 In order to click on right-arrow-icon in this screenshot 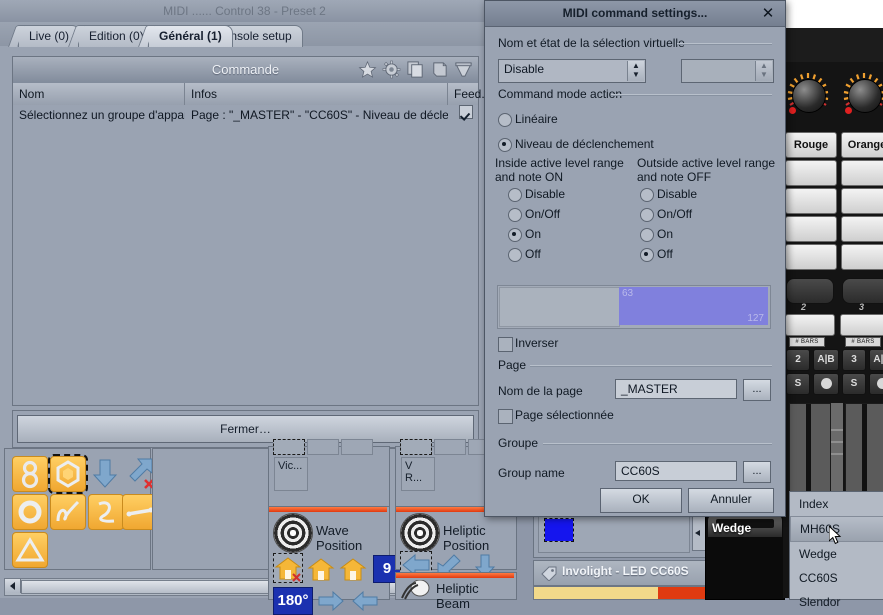, I will do `click(331, 601)`.